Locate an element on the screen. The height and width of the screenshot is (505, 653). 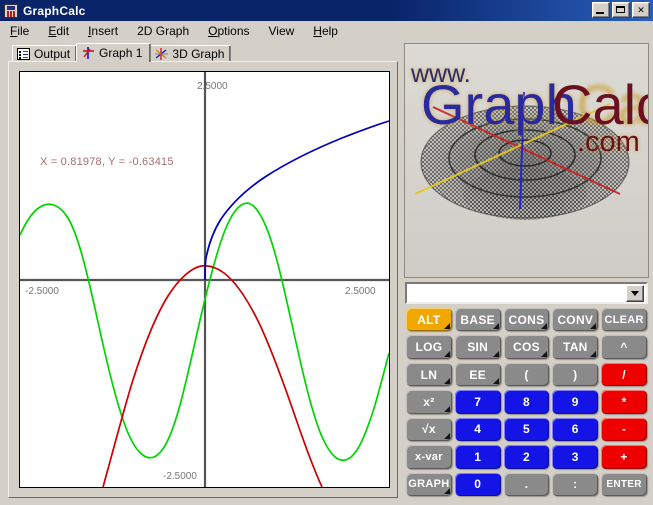
key-9: 9 is located at coordinates (575, 402).